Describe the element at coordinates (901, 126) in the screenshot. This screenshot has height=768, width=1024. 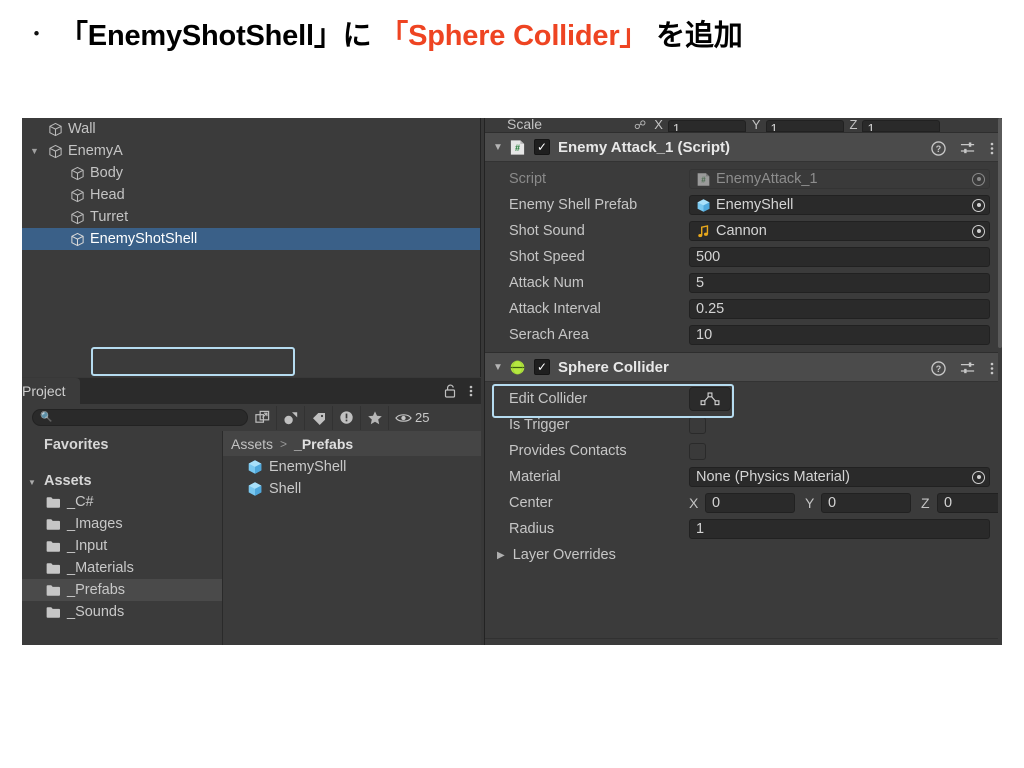
I see `scale-z-input: 1` at that location.